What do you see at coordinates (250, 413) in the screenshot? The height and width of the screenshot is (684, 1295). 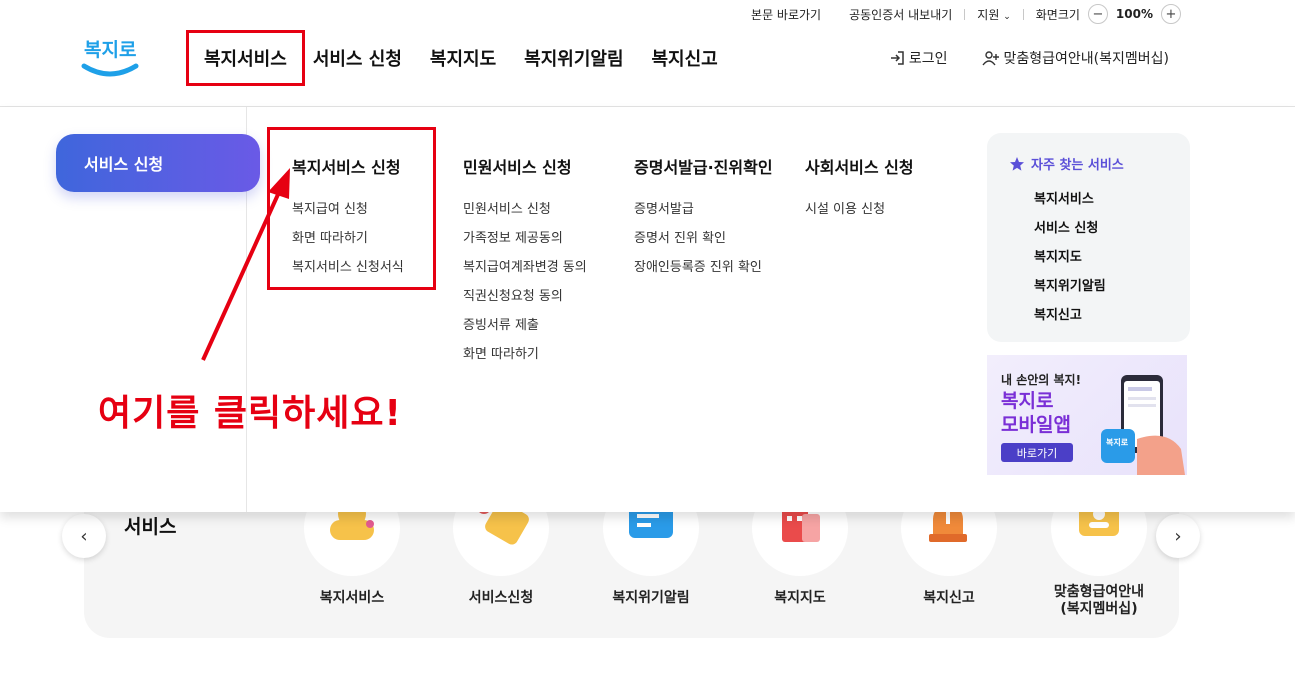 I see `click-here-callout: 여기를 클릭하세요!` at bounding box center [250, 413].